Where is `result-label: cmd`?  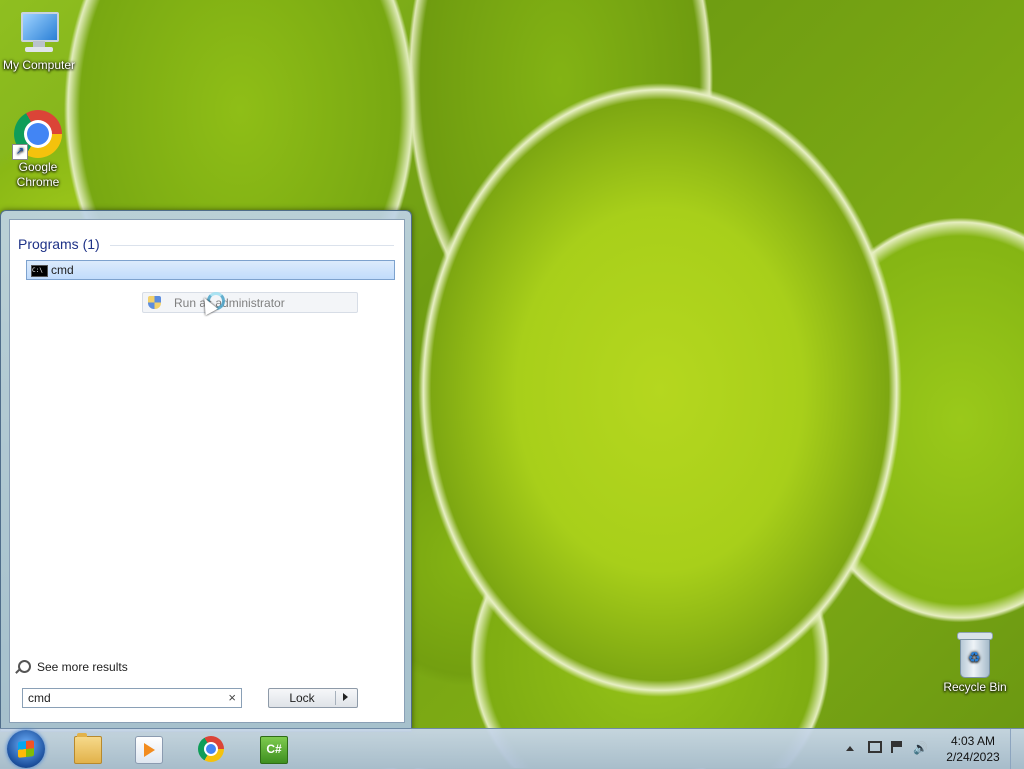 result-label: cmd is located at coordinates (62, 270).